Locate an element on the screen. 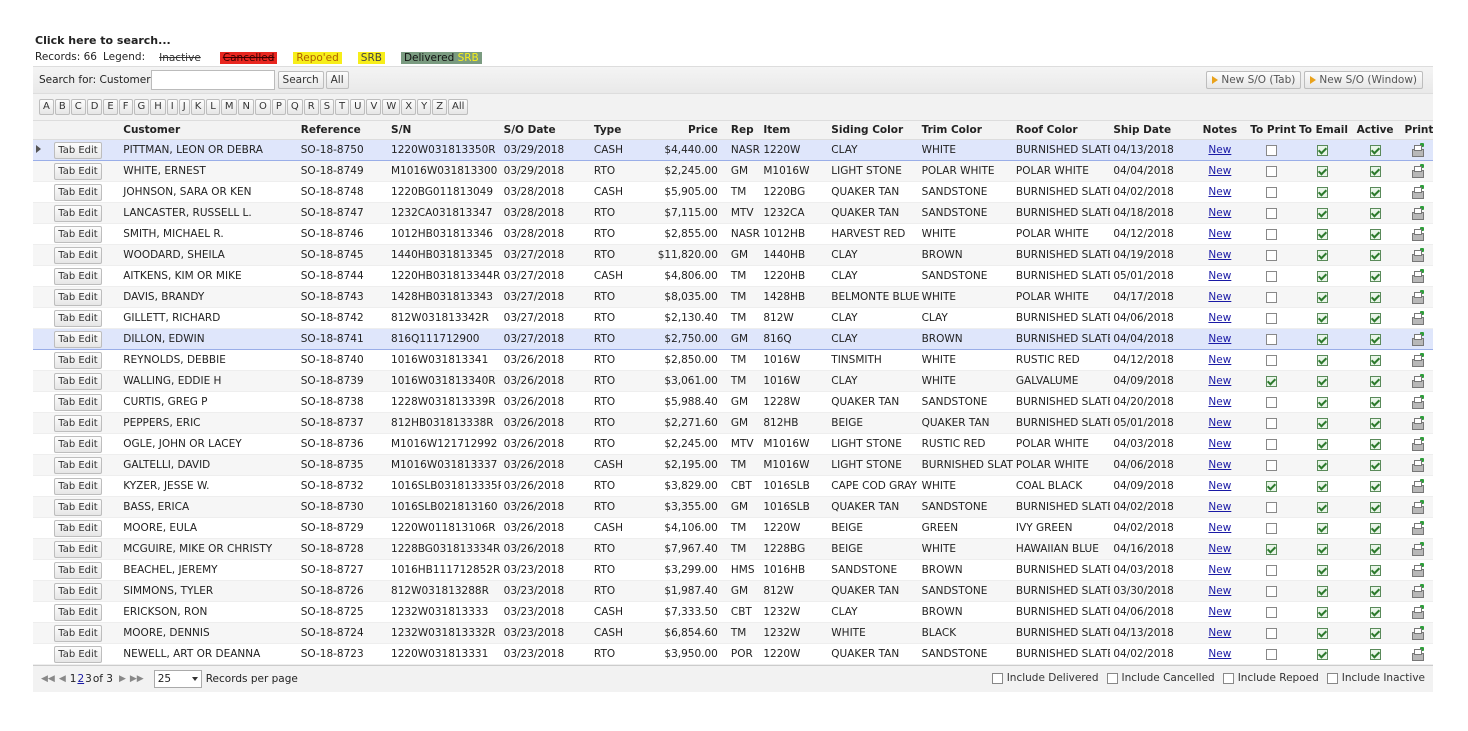 The image size is (1468, 731). col-print: Print is located at coordinates (1417, 130).